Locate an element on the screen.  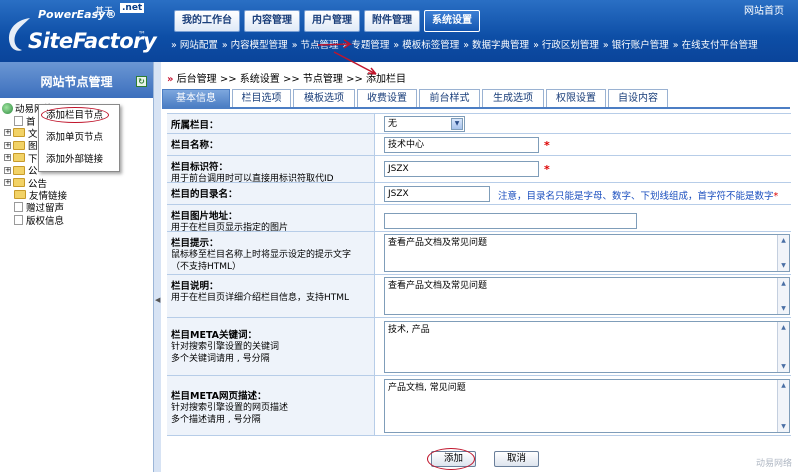
tab-basic-info: 基本信息 is located at coordinates (196, 98).